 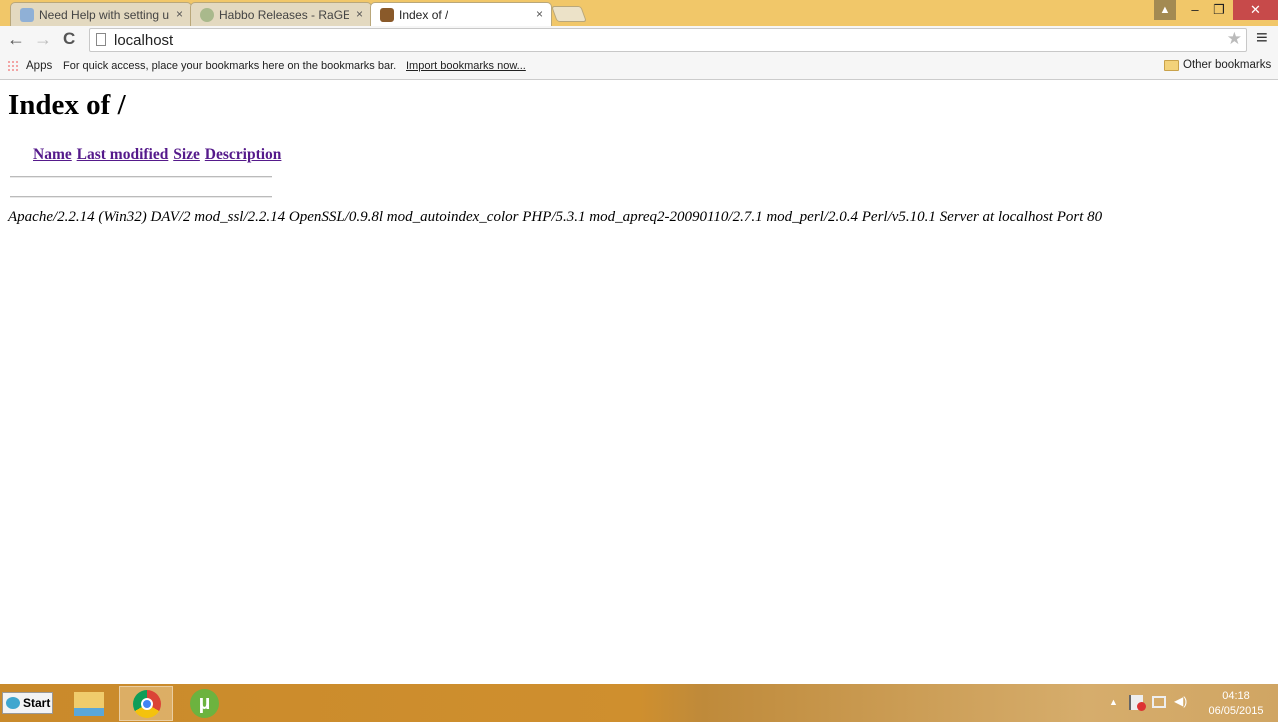 I want to click on restore-button: ❐, so click(x=1219, y=10).